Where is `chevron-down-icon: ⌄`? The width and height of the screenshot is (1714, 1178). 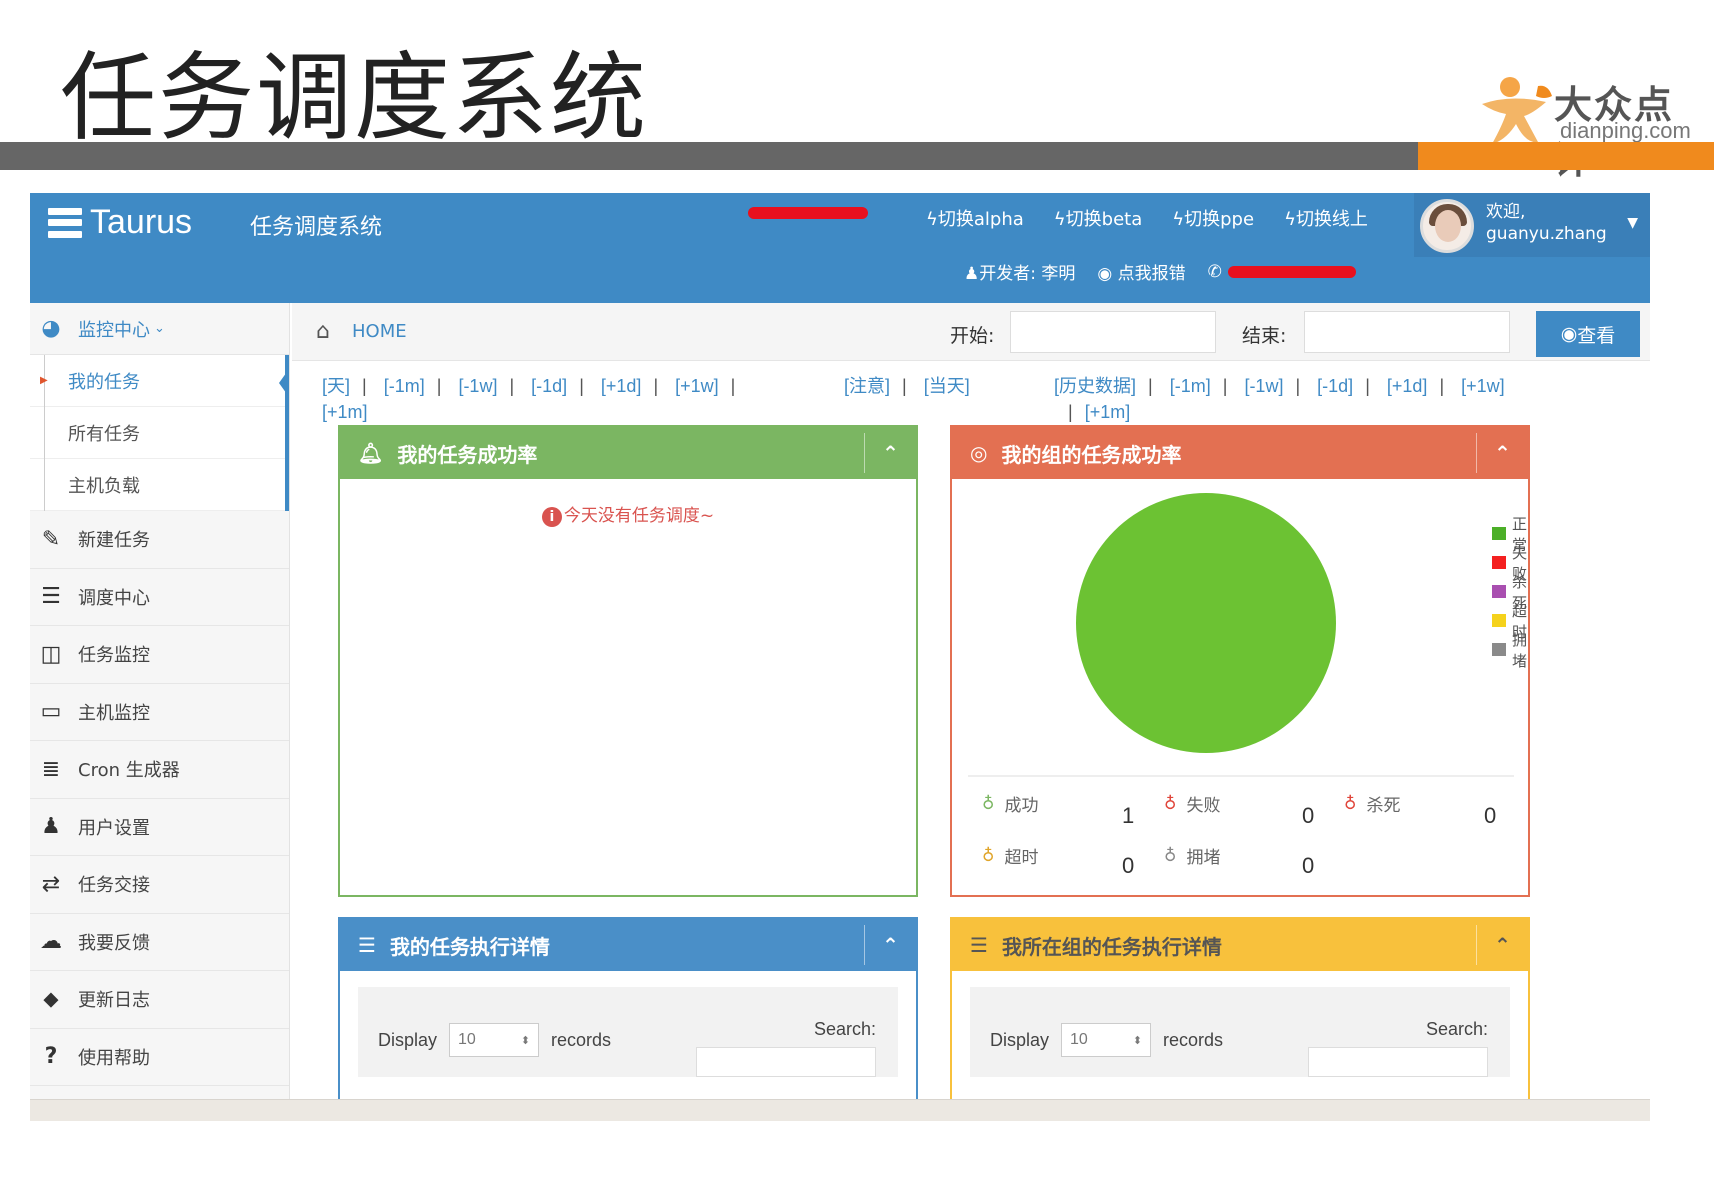
chevron-down-icon: ⌄ is located at coordinates (159, 328).